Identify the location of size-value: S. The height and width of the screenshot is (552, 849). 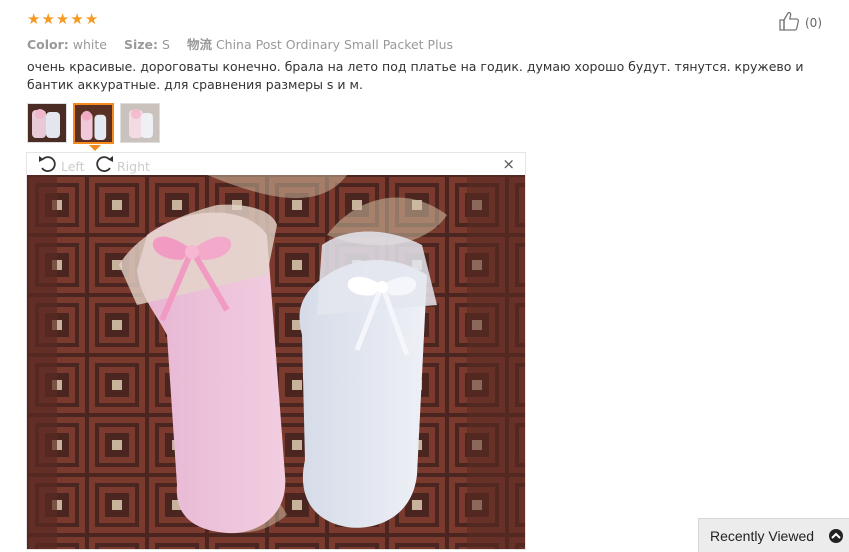
(166, 44).